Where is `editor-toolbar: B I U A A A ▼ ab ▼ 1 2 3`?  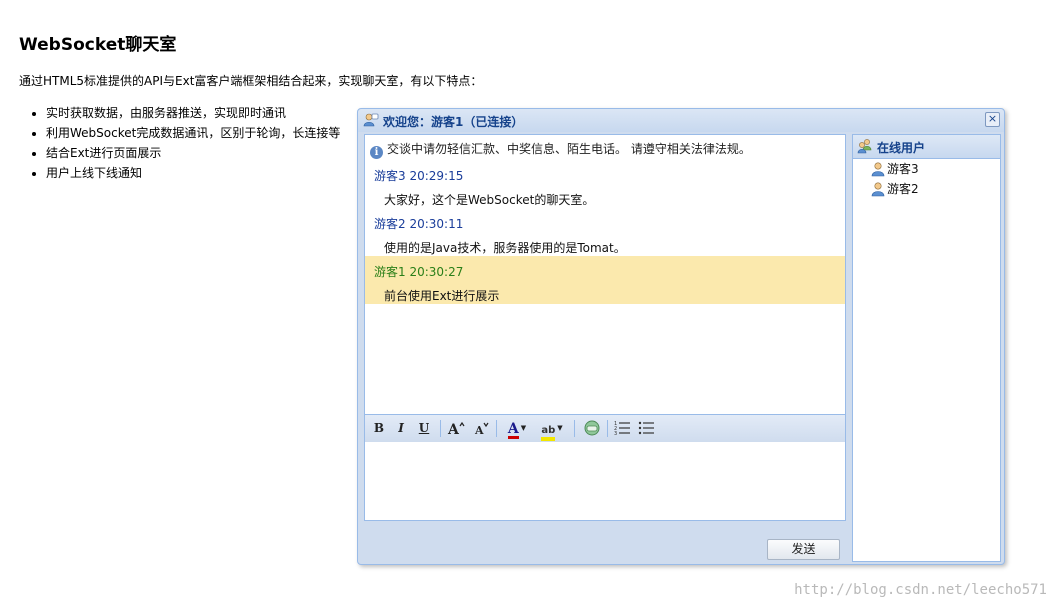 editor-toolbar: B I U A A A ▼ ab ▼ 1 2 3 is located at coordinates (605, 428).